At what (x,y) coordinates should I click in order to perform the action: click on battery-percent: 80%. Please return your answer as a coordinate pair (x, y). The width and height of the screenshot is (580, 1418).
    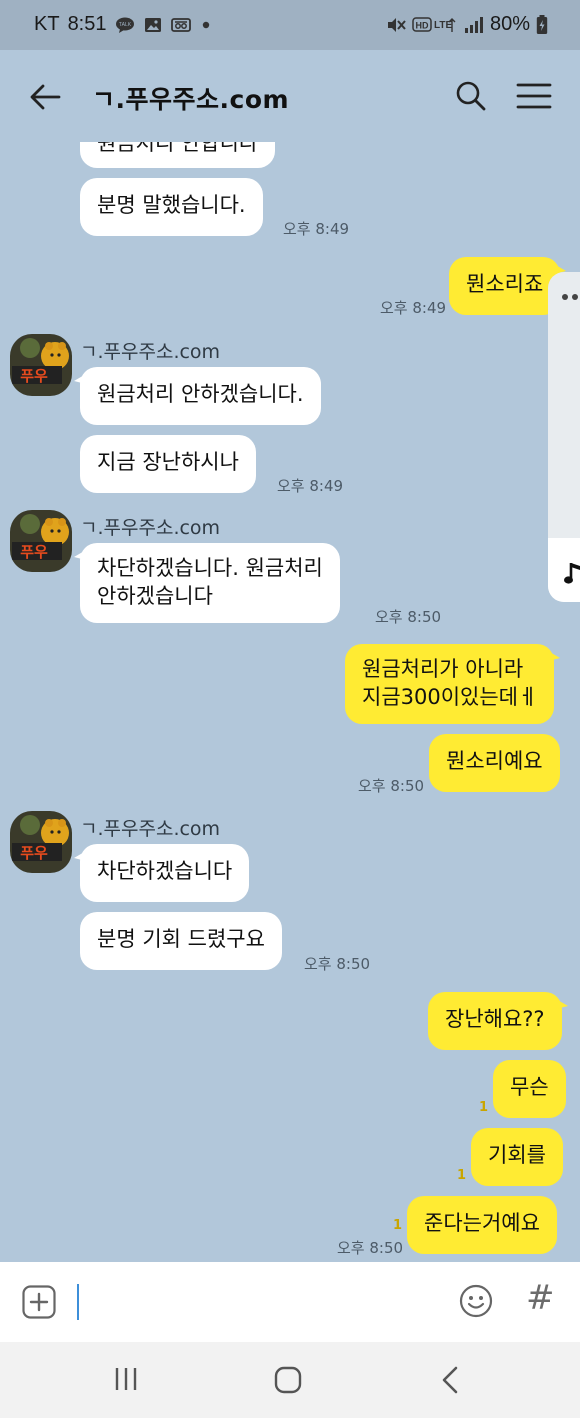
    Looking at the image, I should click on (509, 24).